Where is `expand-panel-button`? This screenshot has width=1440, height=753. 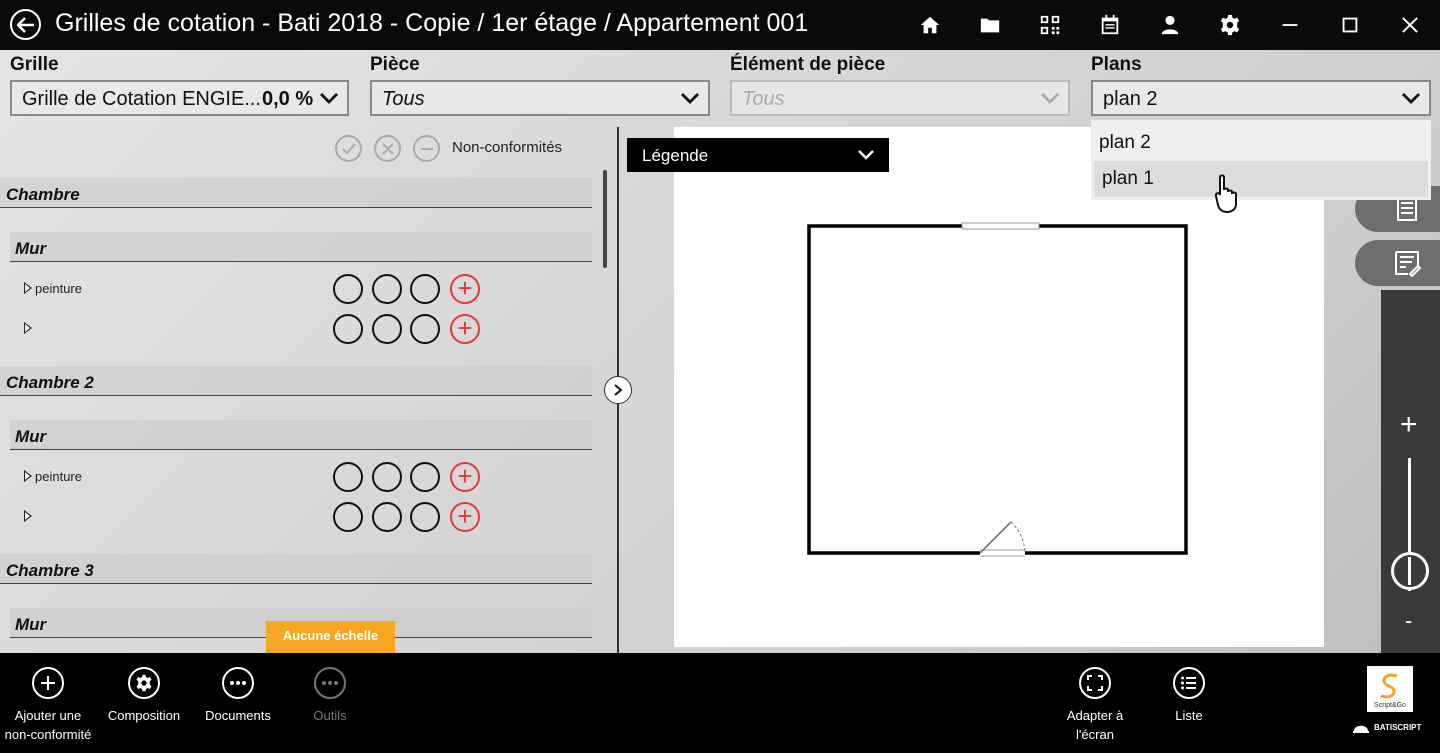 expand-panel-button is located at coordinates (618, 390).